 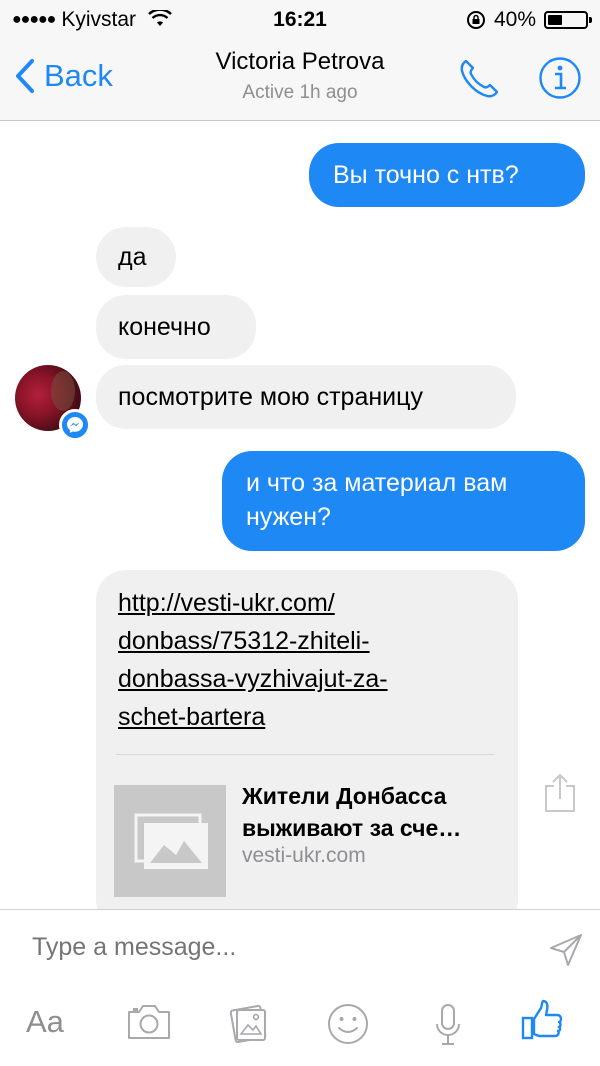 I want to click on incoming-message: посмотрите мою страницу, so click(x=306, y=397).